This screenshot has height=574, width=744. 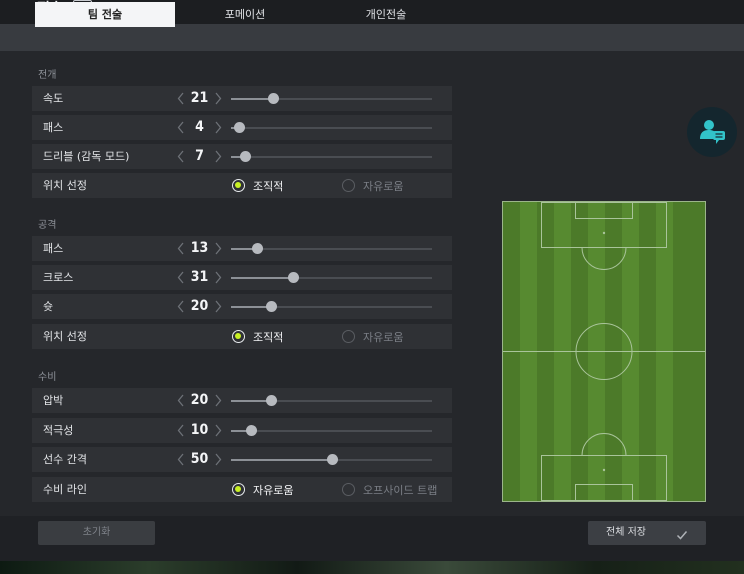 What do you see at coordinates (199, 248) in the screenshot?
I see `slider-value: 13` at bounding box center [199, 248].